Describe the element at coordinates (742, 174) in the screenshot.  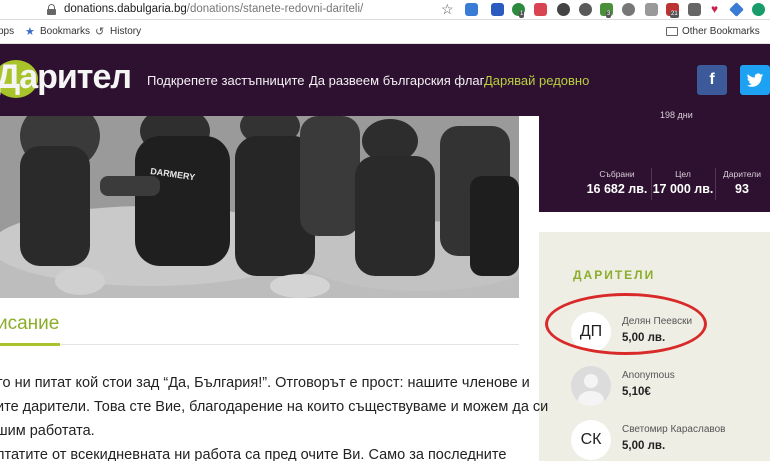
I see `stat-donors-label: Дарители` at that location.